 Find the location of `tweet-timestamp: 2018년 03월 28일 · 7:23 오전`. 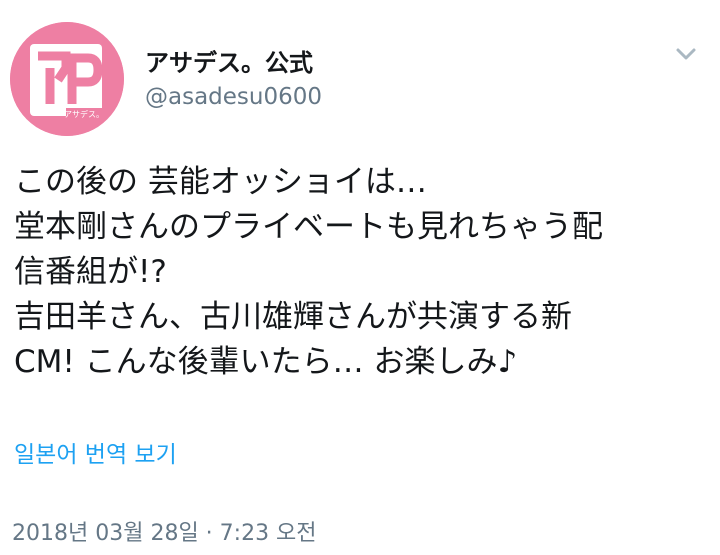

tweet-timestamp: 2018년 03월 28일 · 7:23 오전 is located at coordinates (164, 533).